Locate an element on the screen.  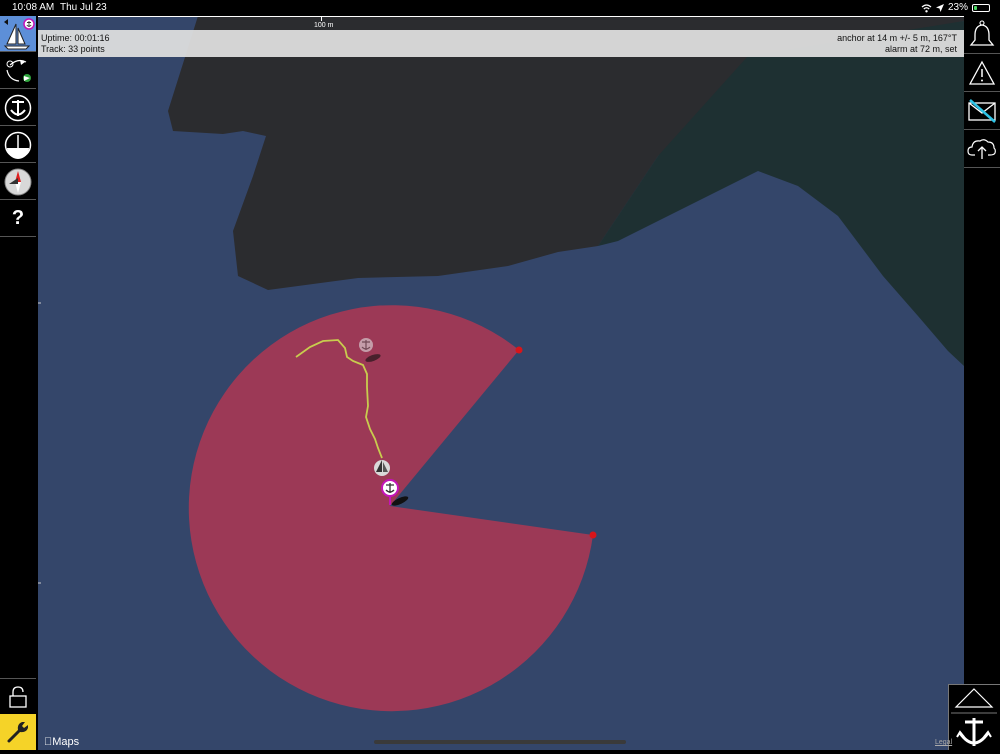
tide-depth-button is located at coordinates (18, 145).